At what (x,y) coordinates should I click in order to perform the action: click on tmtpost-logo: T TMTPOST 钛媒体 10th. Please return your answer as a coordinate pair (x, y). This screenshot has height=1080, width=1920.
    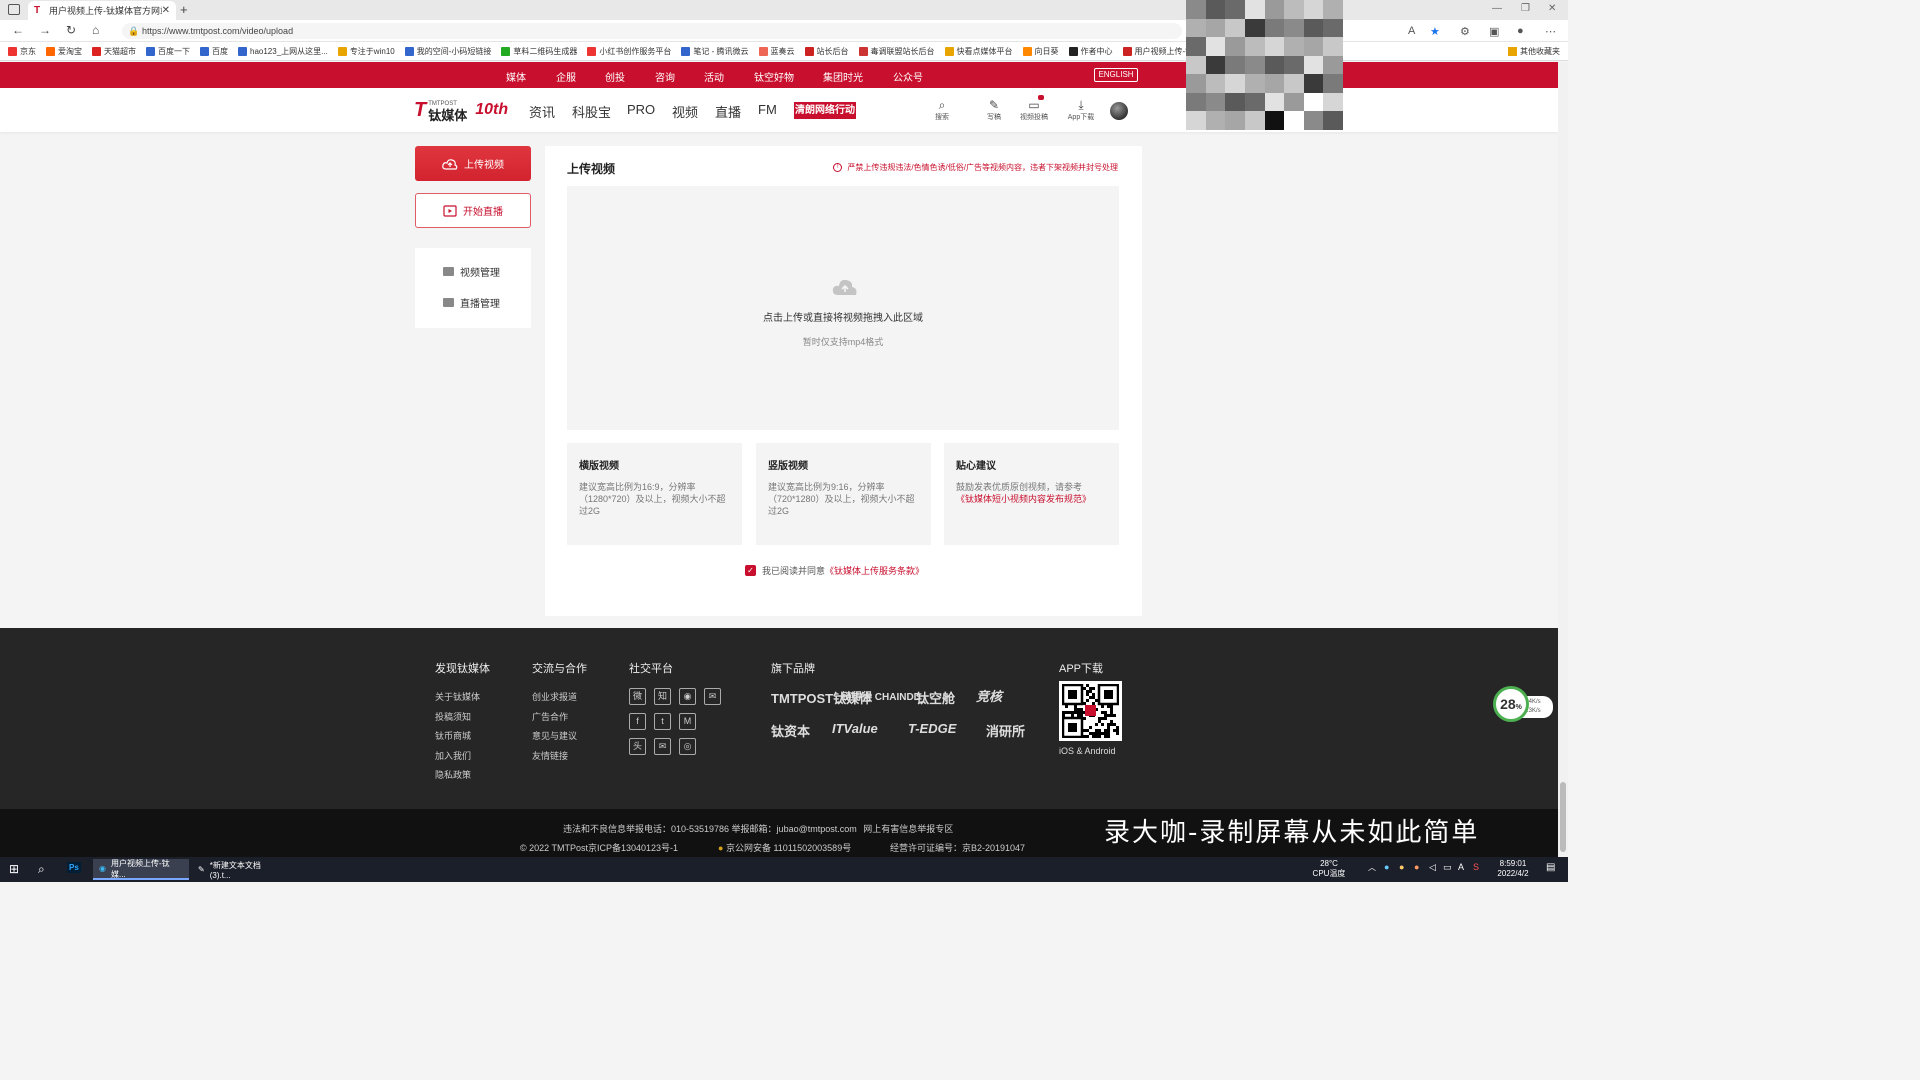
    Looking at the image, I should click on (461, 110).